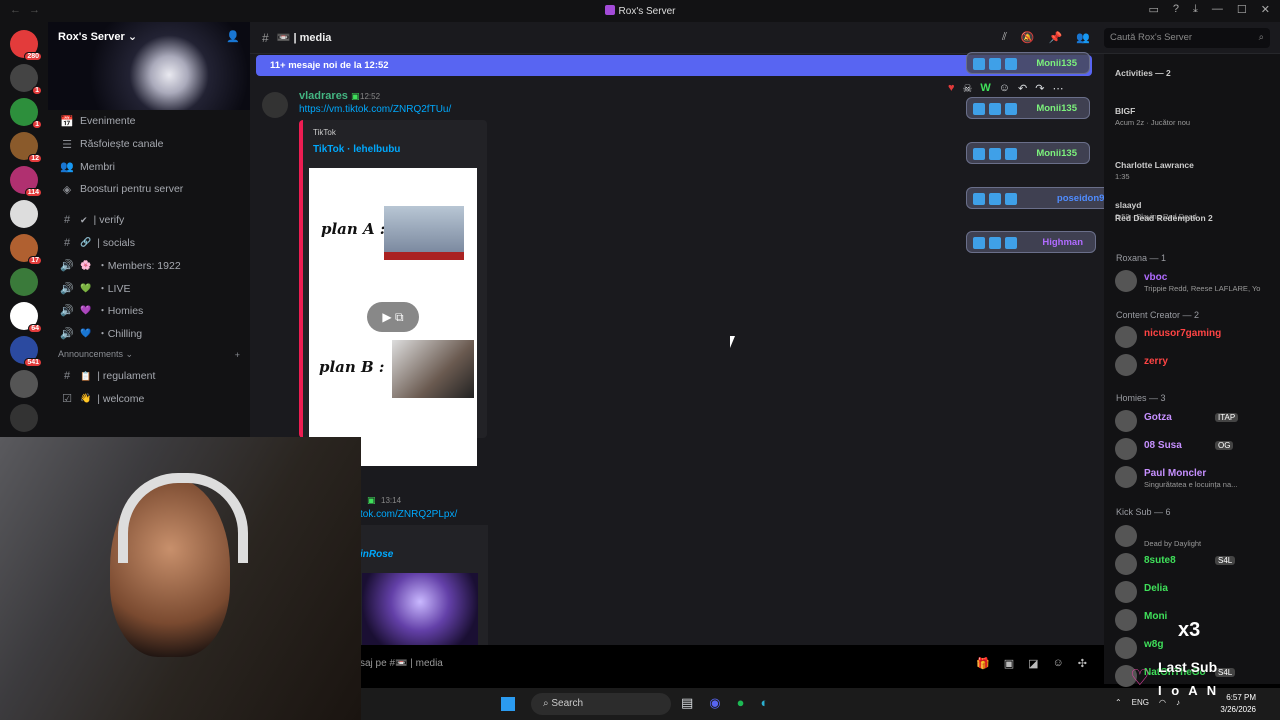  What do you see at coordinates (149, 121) in the screenshot?
I see `sidebar-nav-item: 📅 Evenimente` at bounding box center [149, 121].